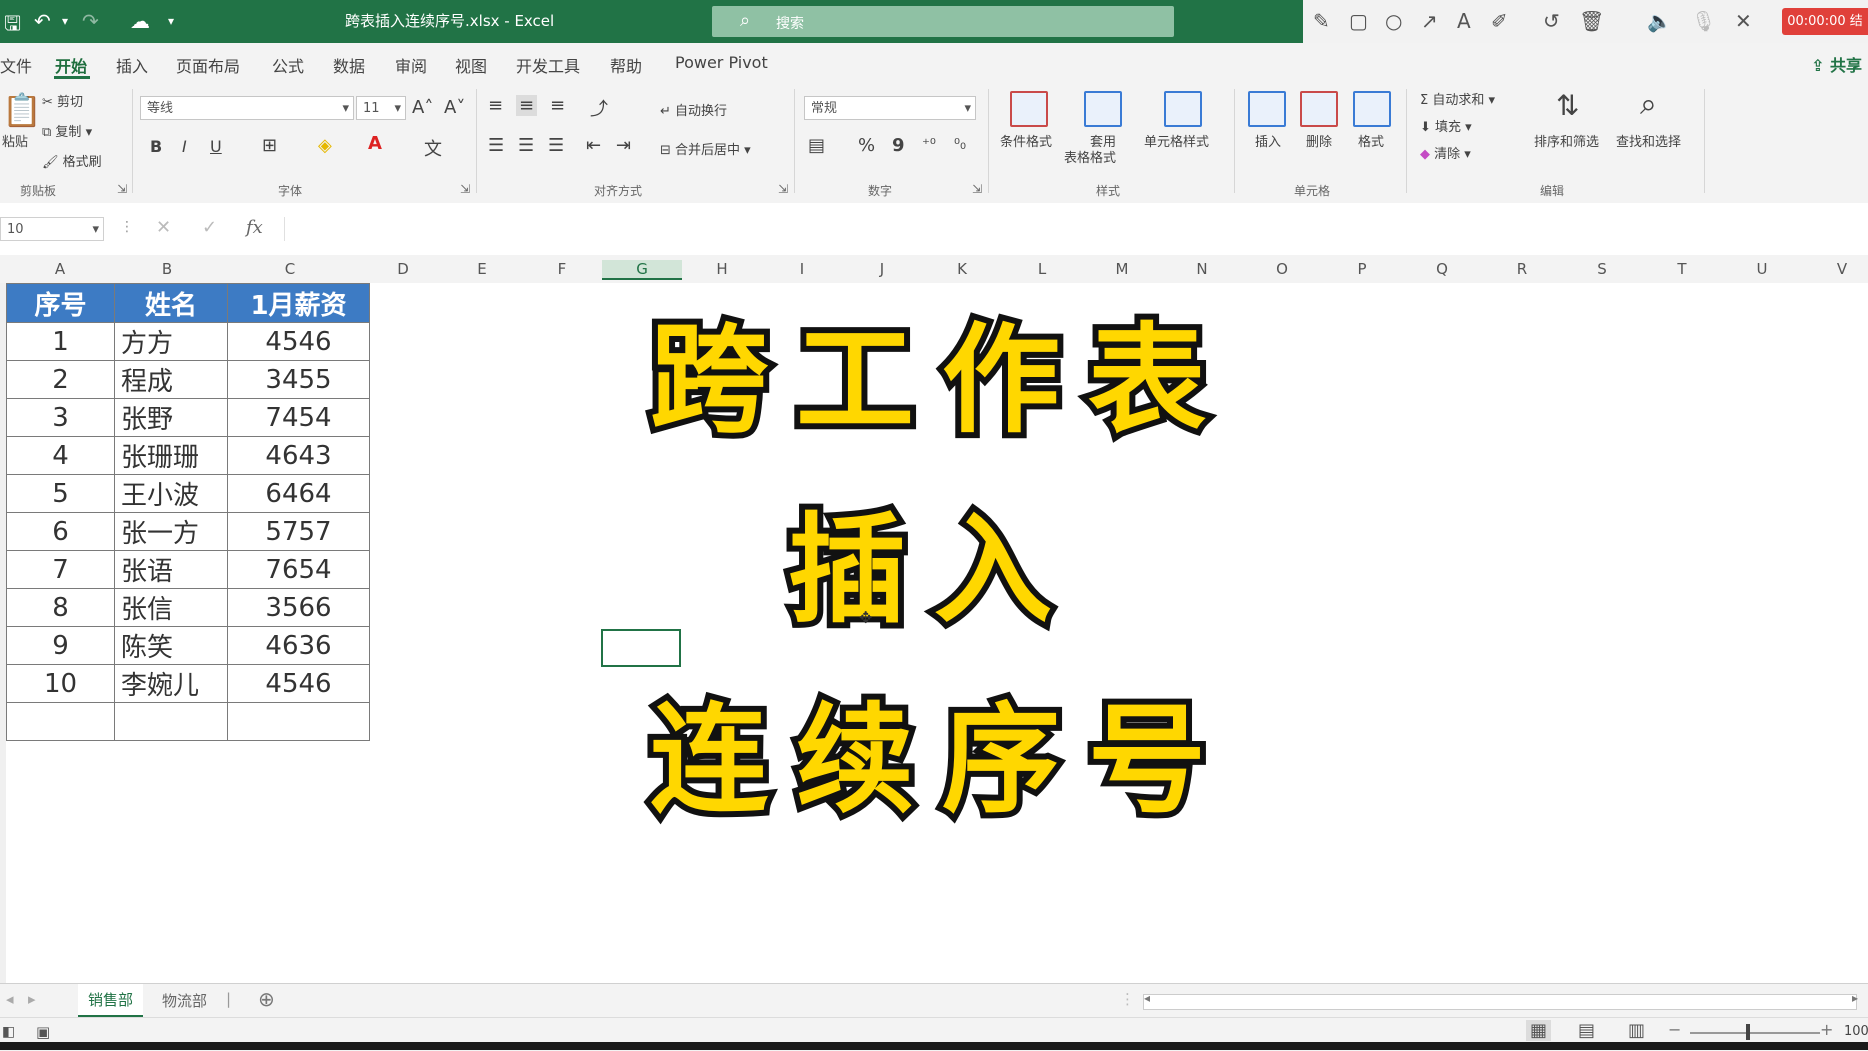 The width and height of the screenshot is (1868, 1051). I want to click on increase-indent-icon: ⇥, so click(623, 145).